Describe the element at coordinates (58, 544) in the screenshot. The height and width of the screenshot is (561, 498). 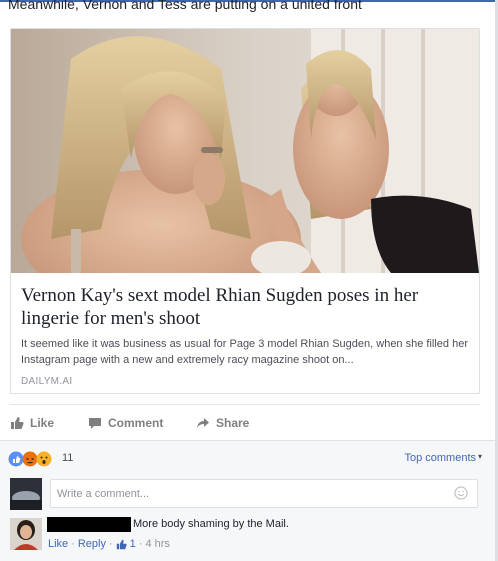
I see `comment-like-link: Like` at that location.